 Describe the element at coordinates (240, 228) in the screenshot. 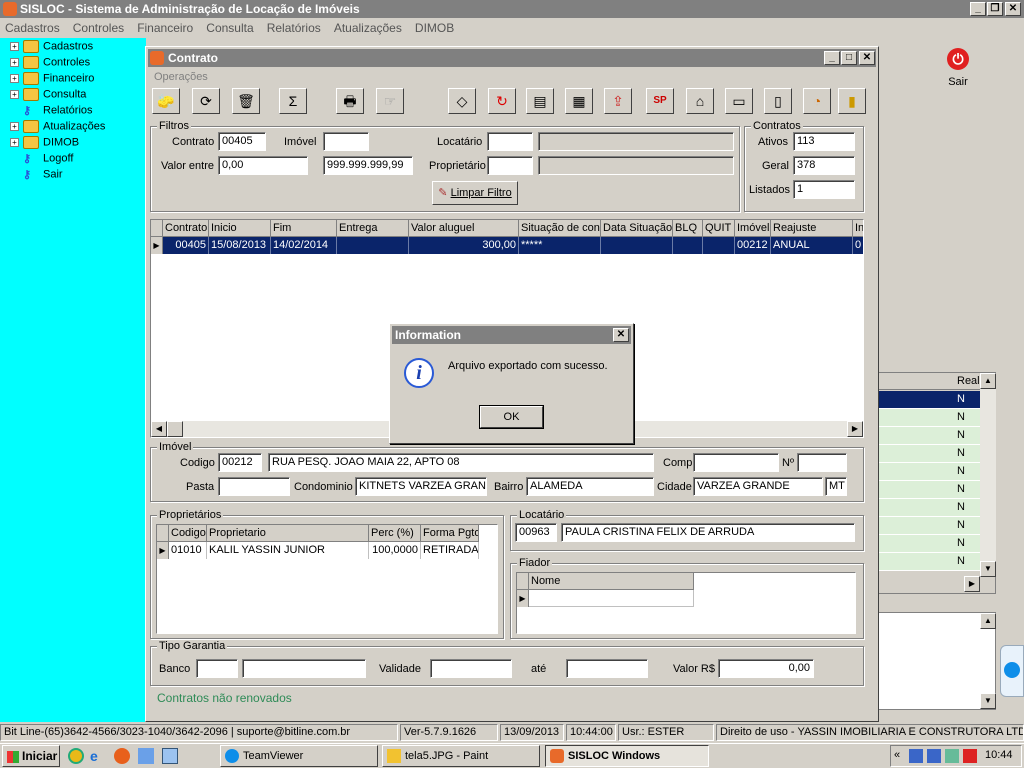

I see `column-header: Inicio` at that location.